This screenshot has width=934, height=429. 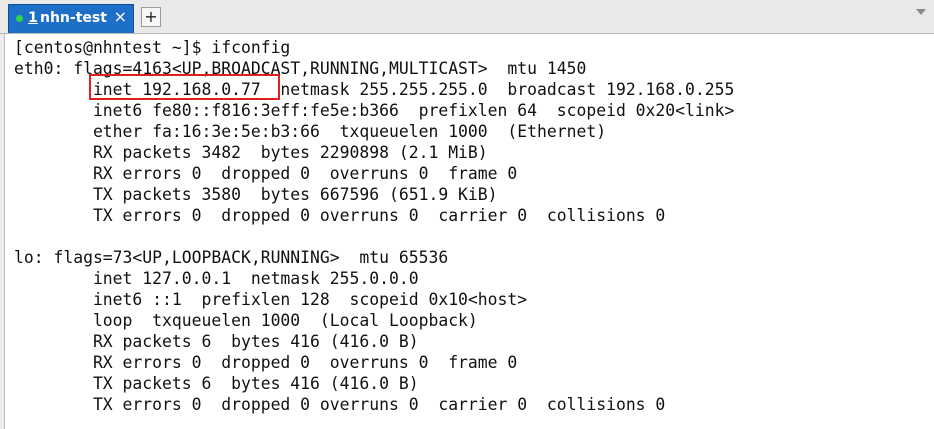 What do you see at coordinates (19, 18) in the screenshot?
I see `connection-status-icon` at bounding box center [19, 18].